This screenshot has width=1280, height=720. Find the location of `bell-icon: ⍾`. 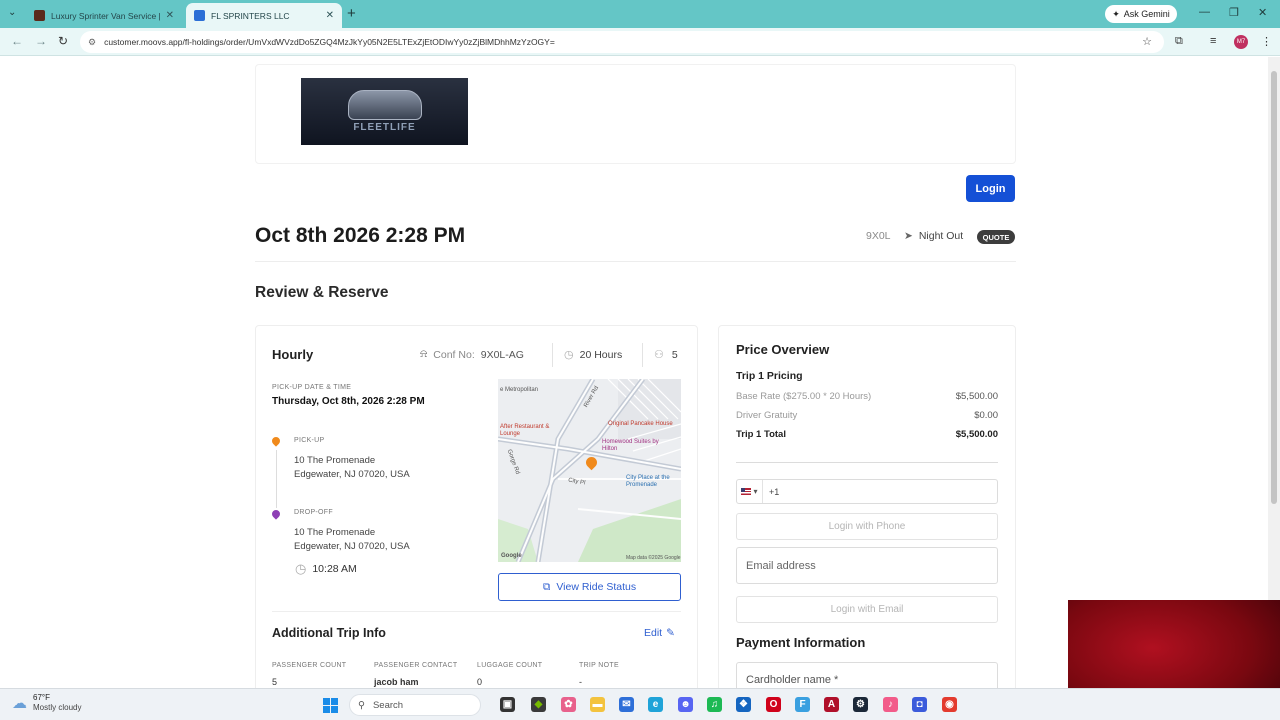

bell-icon: ⍾ is located at coordinates (424, 354).